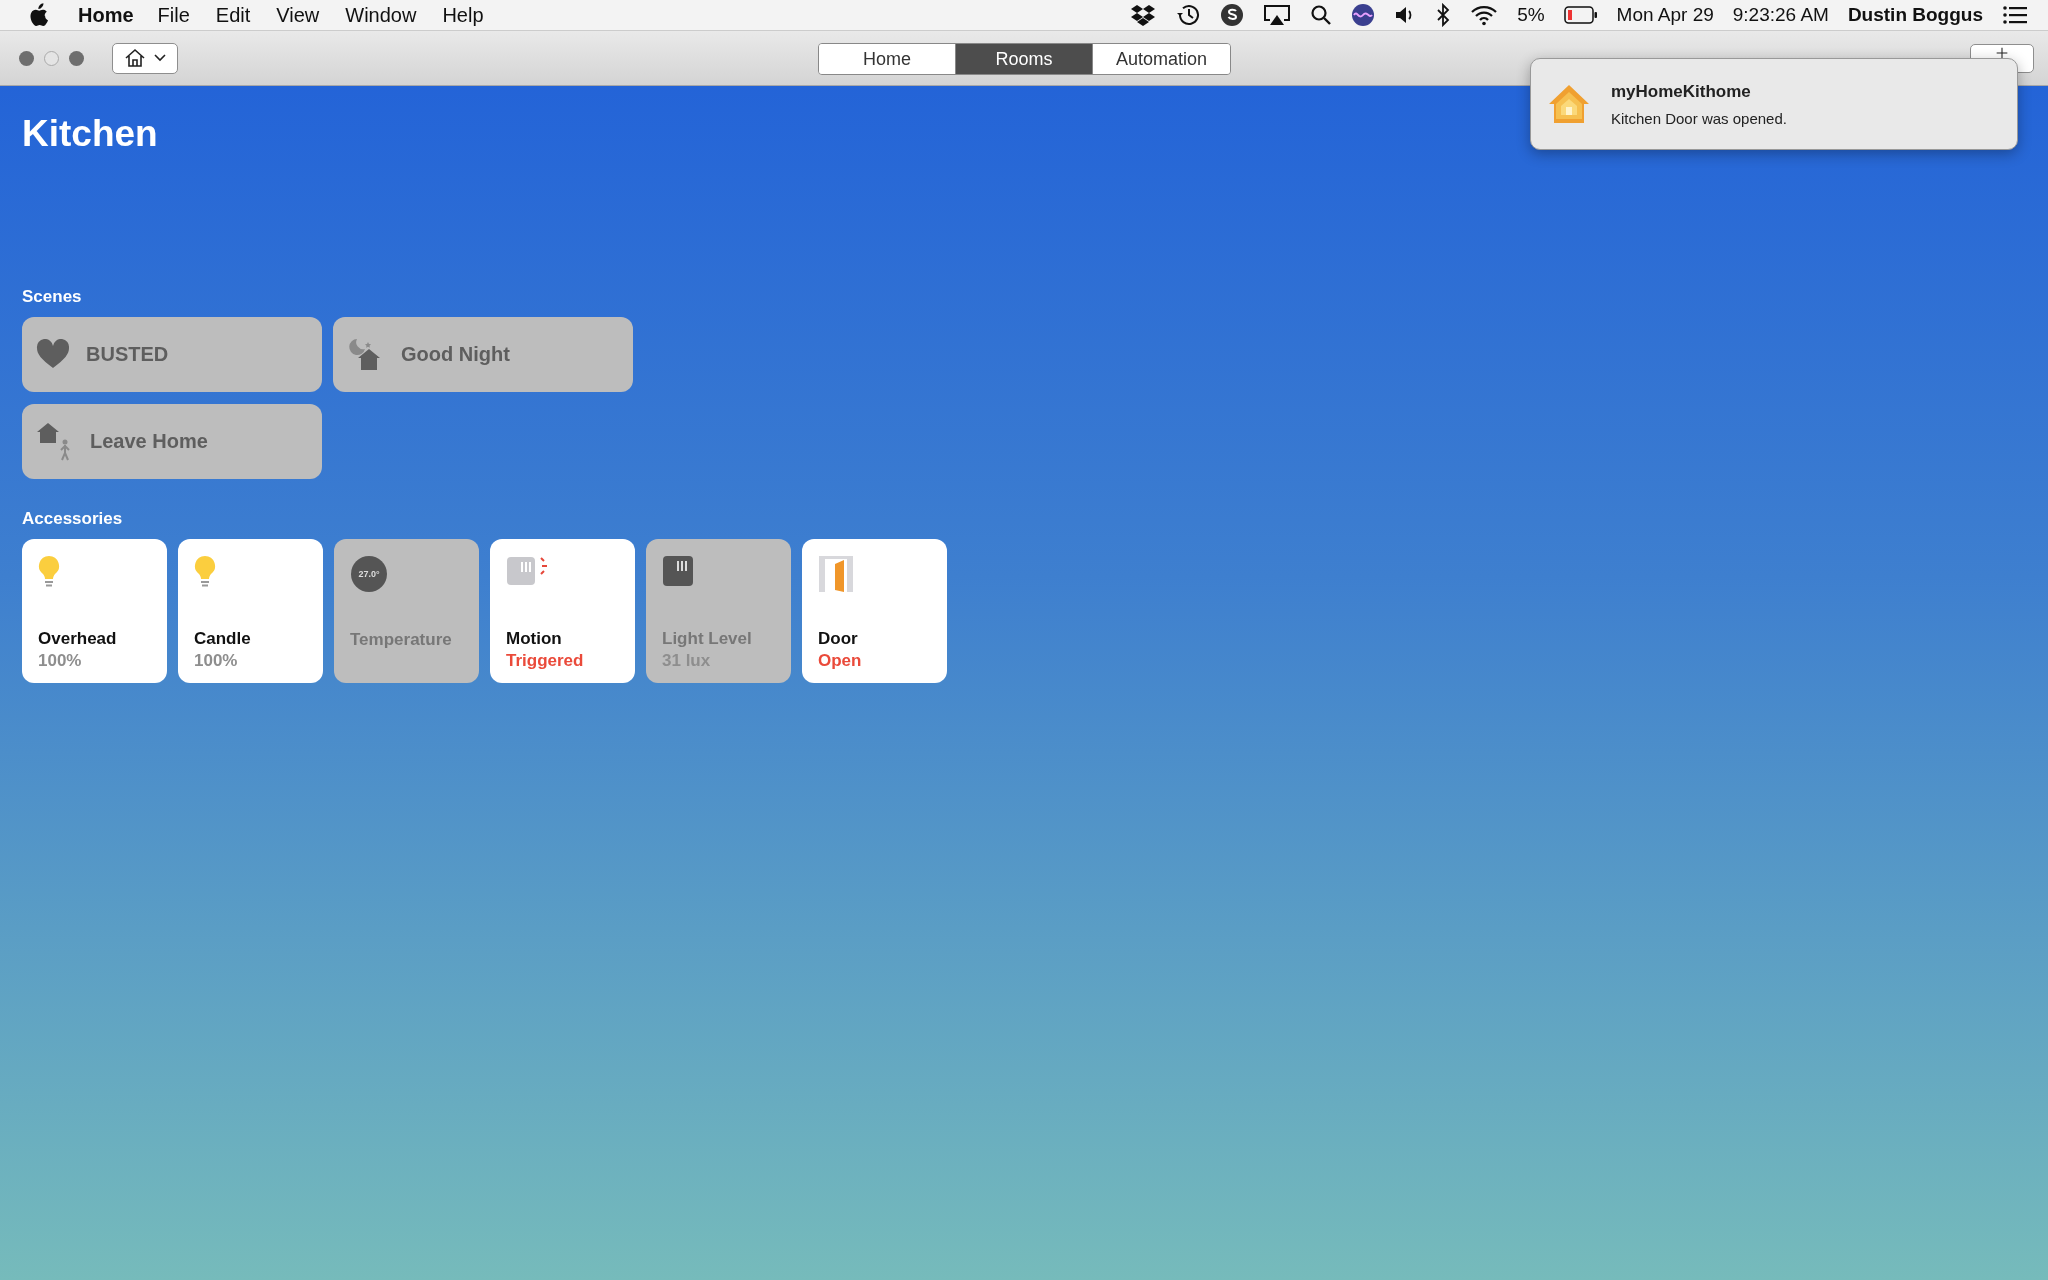 Image resolution: width=2048 pixels, height=1280 pixels. Describe the element at coordinates (53, 354) in the screenshot. I see `heart-icon` at that location.